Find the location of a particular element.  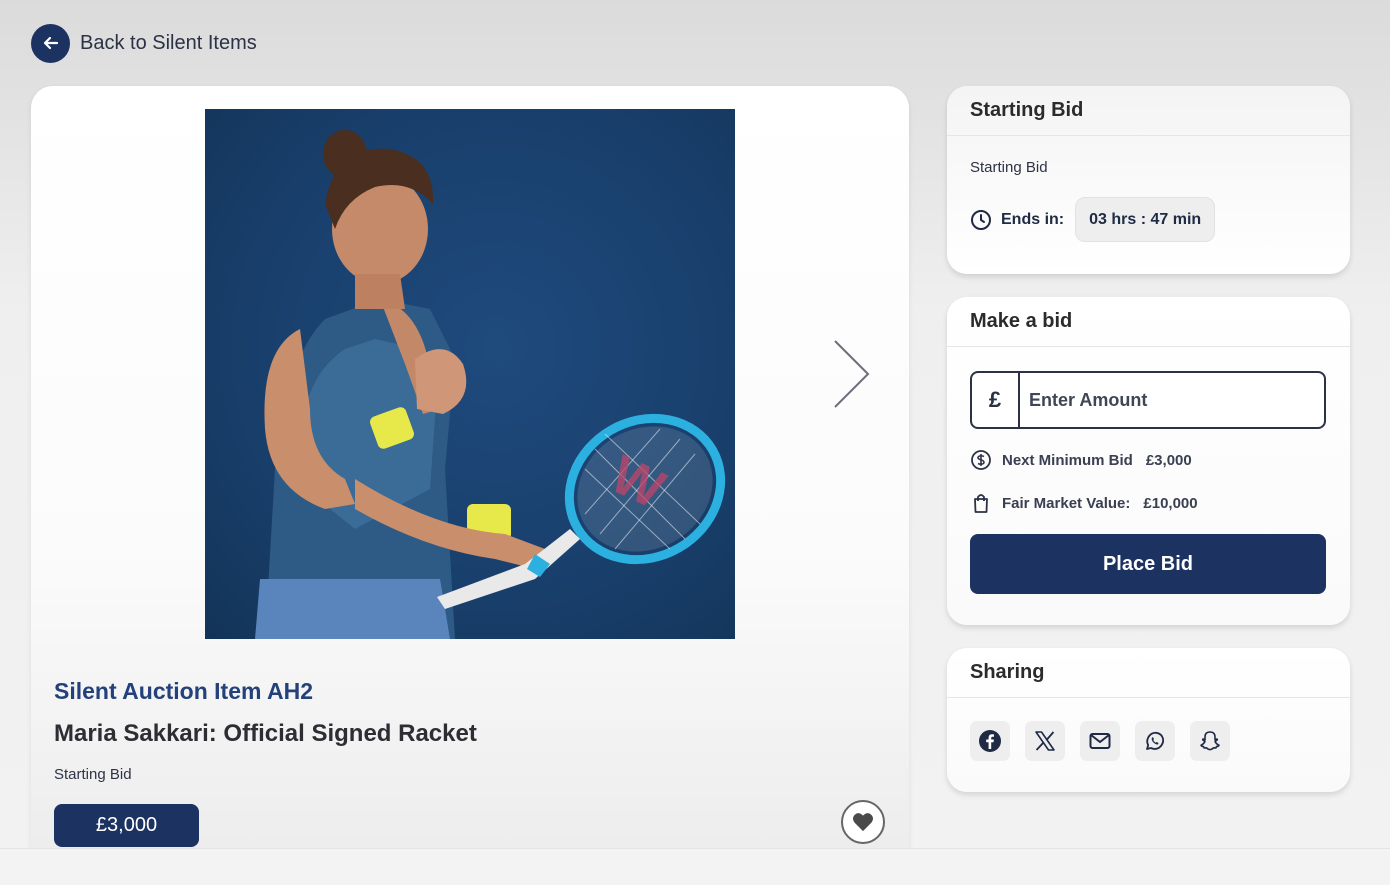

fair-market-value-value: £10,000 is located at coordinates (1170, 503).